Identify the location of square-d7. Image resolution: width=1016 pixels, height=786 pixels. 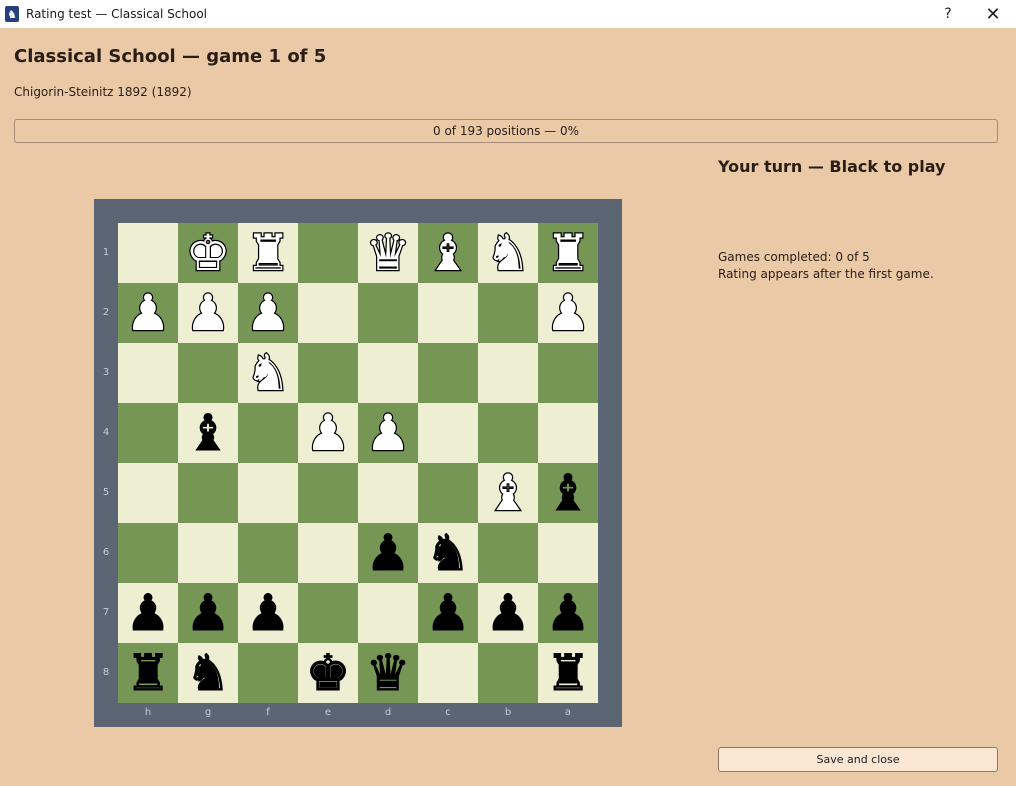
(388, 613).